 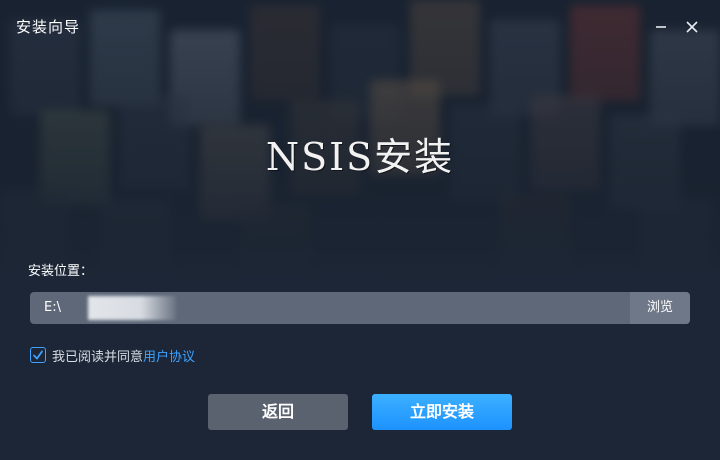 I want to click on install-path-label: 安装位置：, so click(x=61, y=271).